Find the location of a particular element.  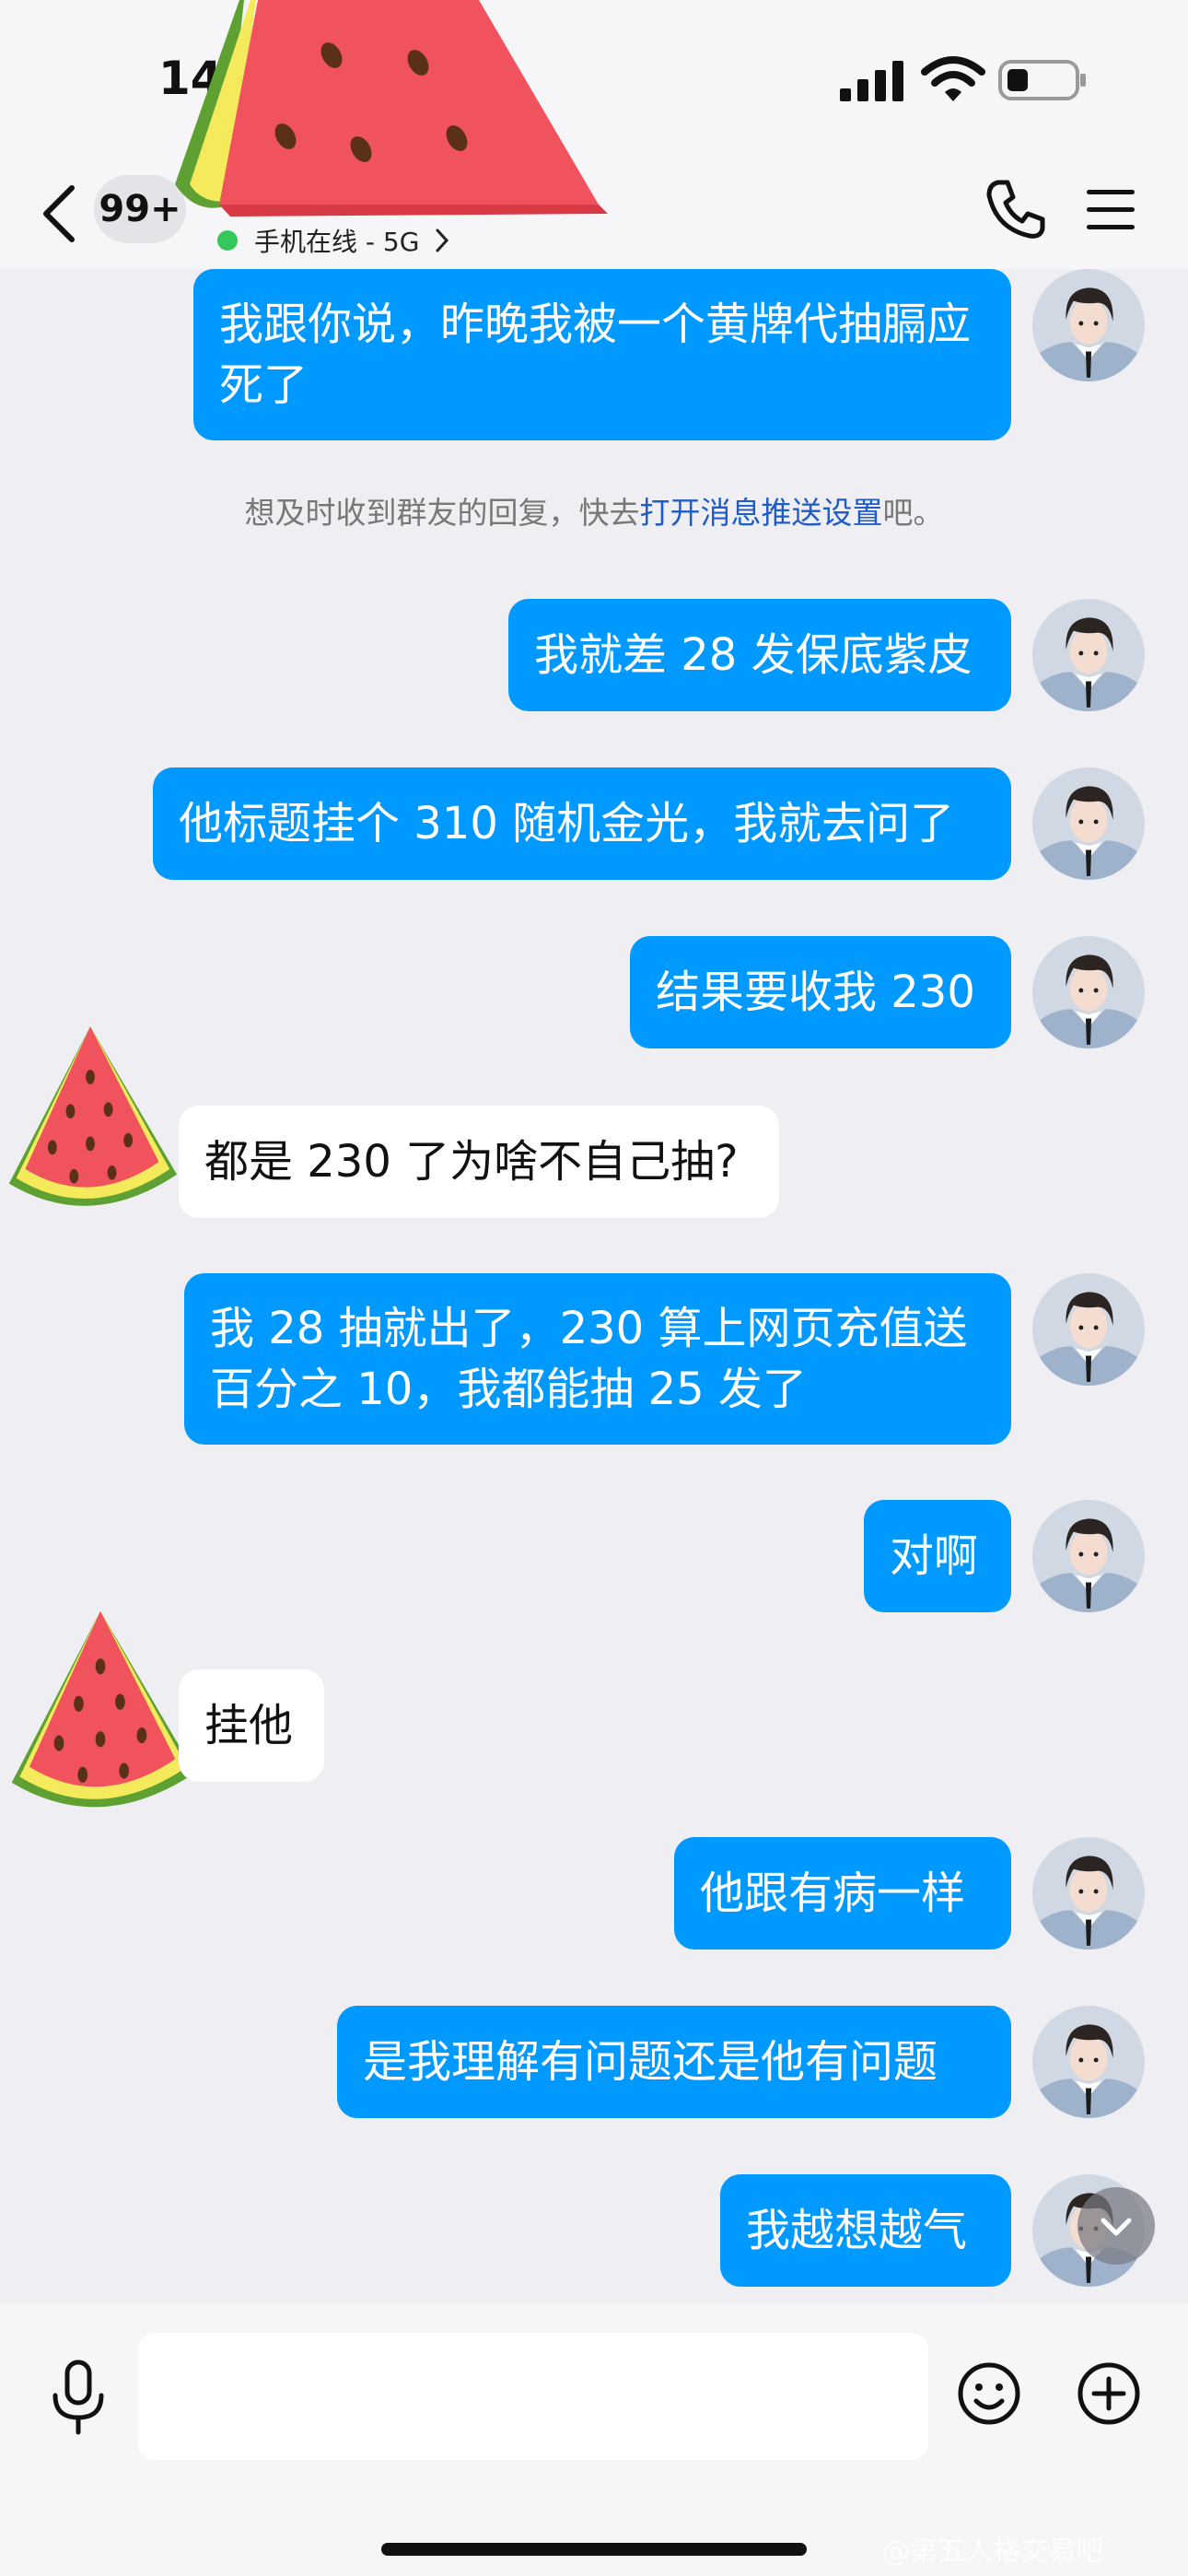

message-input is located at coordinates (533, 2396).